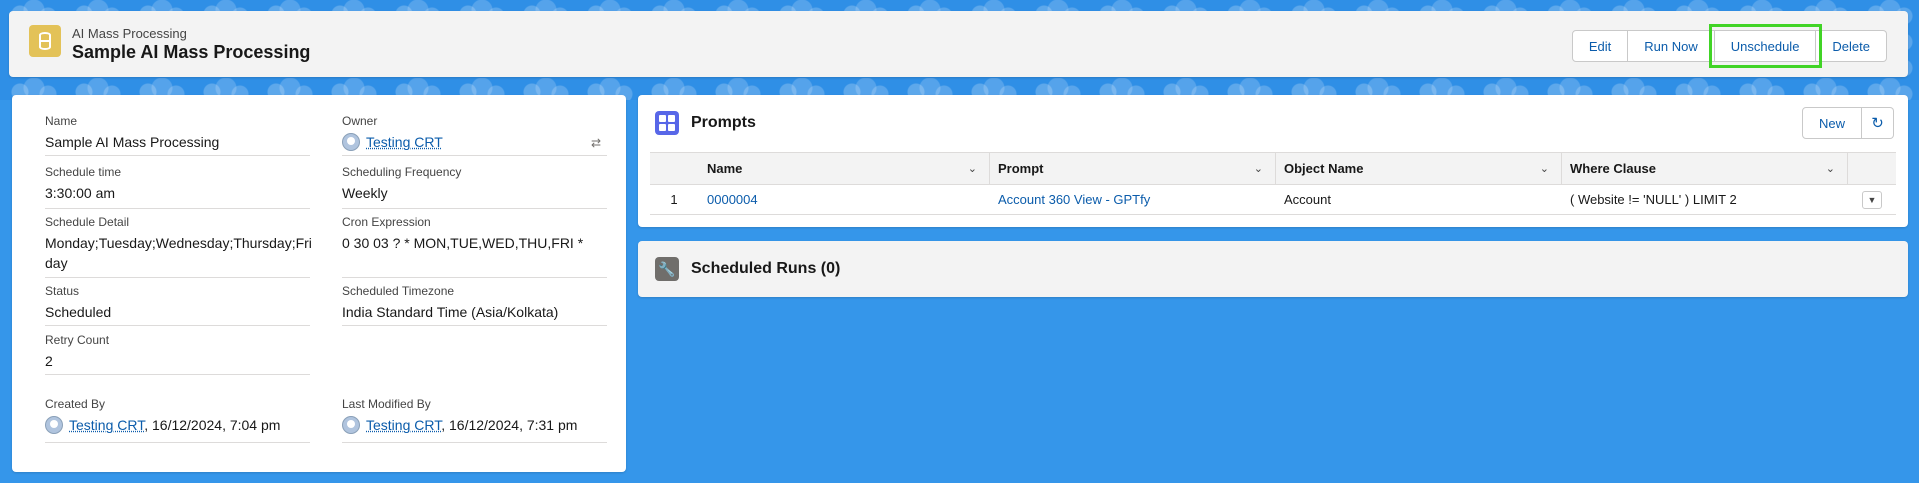  Describe the element at coordinates (1705, 168) in the screenshot. I see `column-header-where-clause: Where Clause ⌄` at that location.